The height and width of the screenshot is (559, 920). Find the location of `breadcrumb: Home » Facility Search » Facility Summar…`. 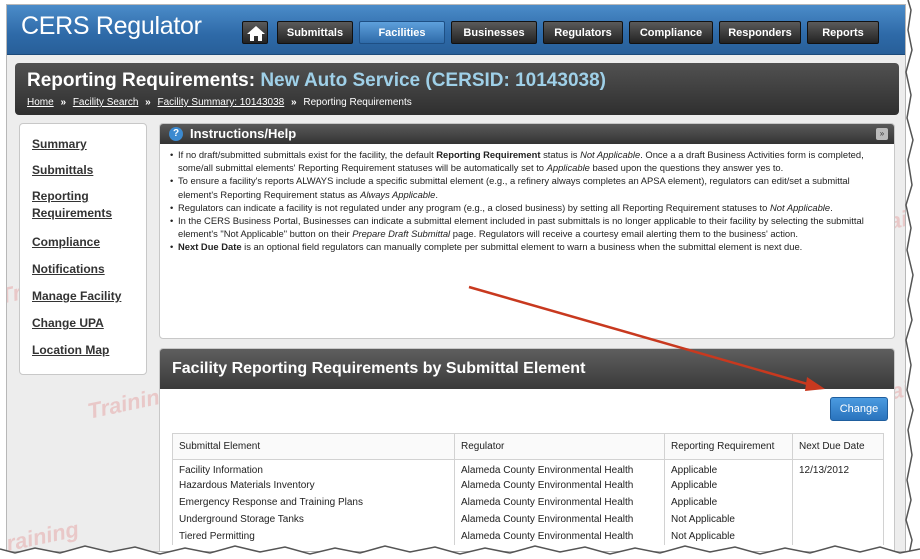

breadcrumb: Home » Facility Search » Facility Summar… is located at coordinates (219, 102).